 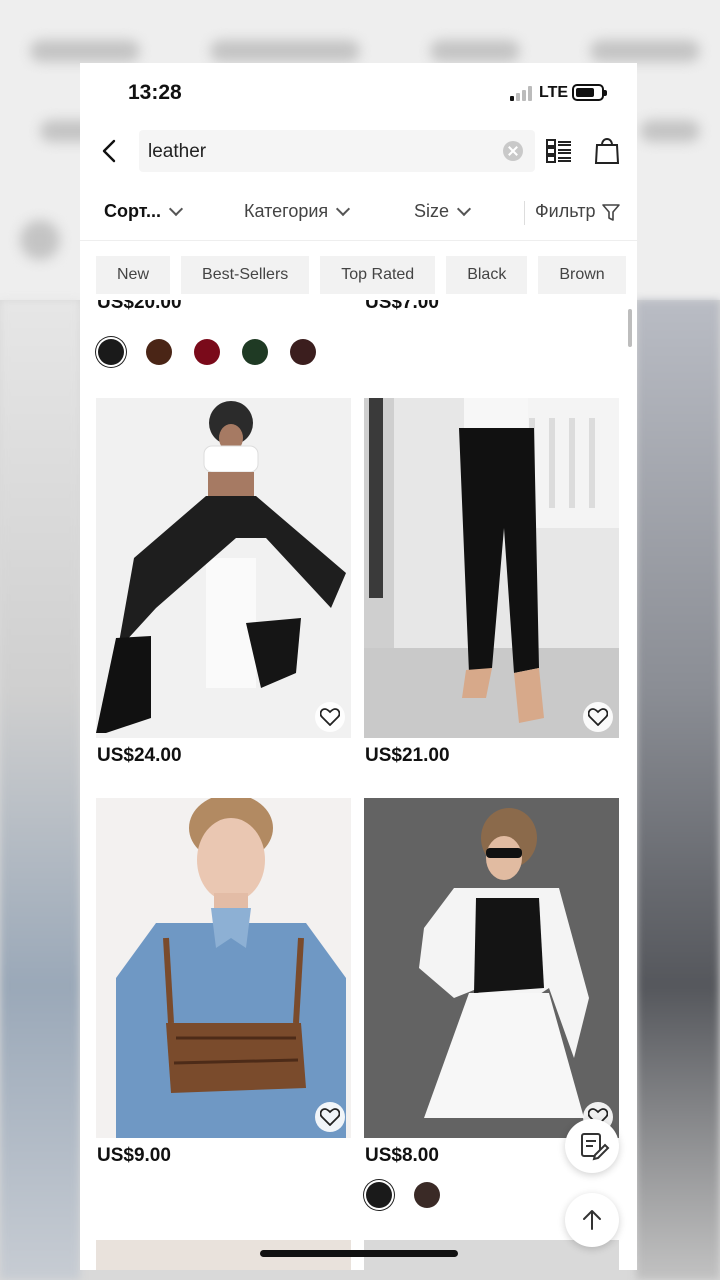 I want to click on category-dropdown: Категория, so click(x=297, y=211).